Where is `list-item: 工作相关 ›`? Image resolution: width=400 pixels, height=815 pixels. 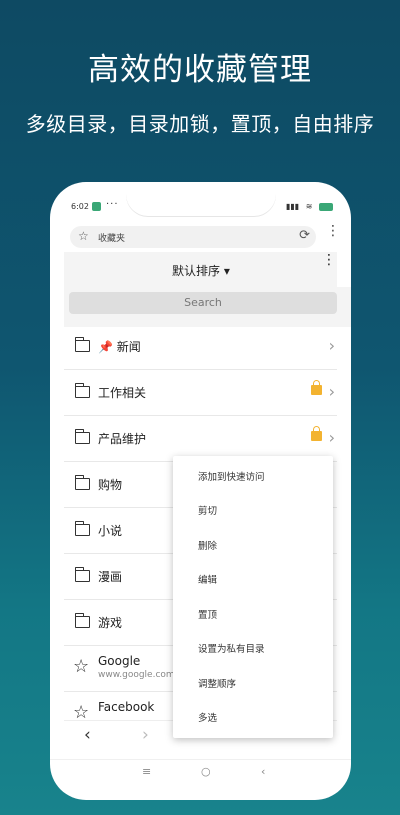
list-item: 工作相关 › is located at coordinates (200, 393).